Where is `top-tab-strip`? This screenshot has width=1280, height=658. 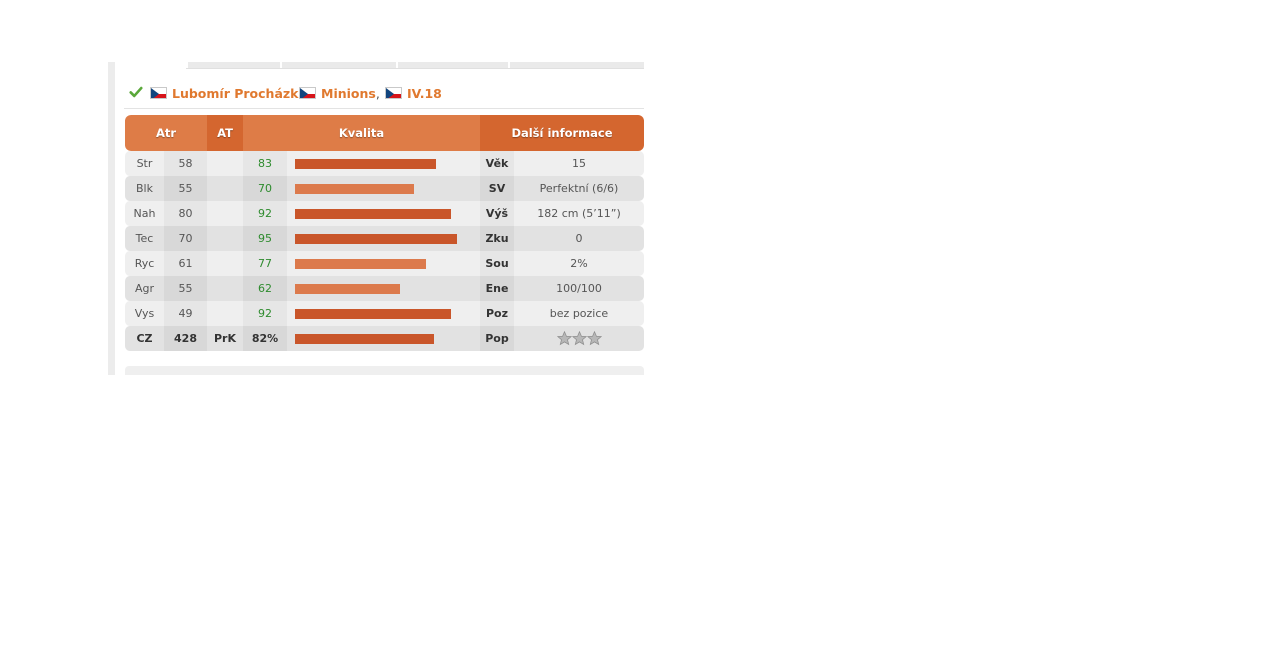 top-tab-strip is located at coordinates (415, 65).